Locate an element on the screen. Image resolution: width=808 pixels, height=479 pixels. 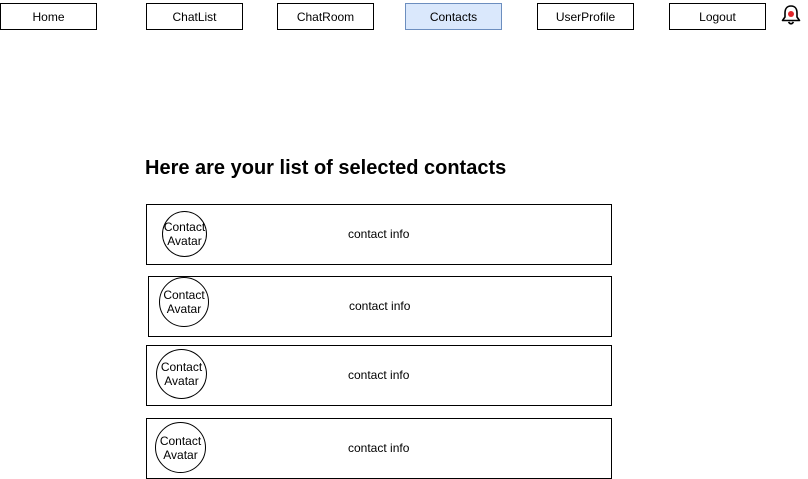
page-title: Here are your list of selected contacts is located at coordinates (326, 168).